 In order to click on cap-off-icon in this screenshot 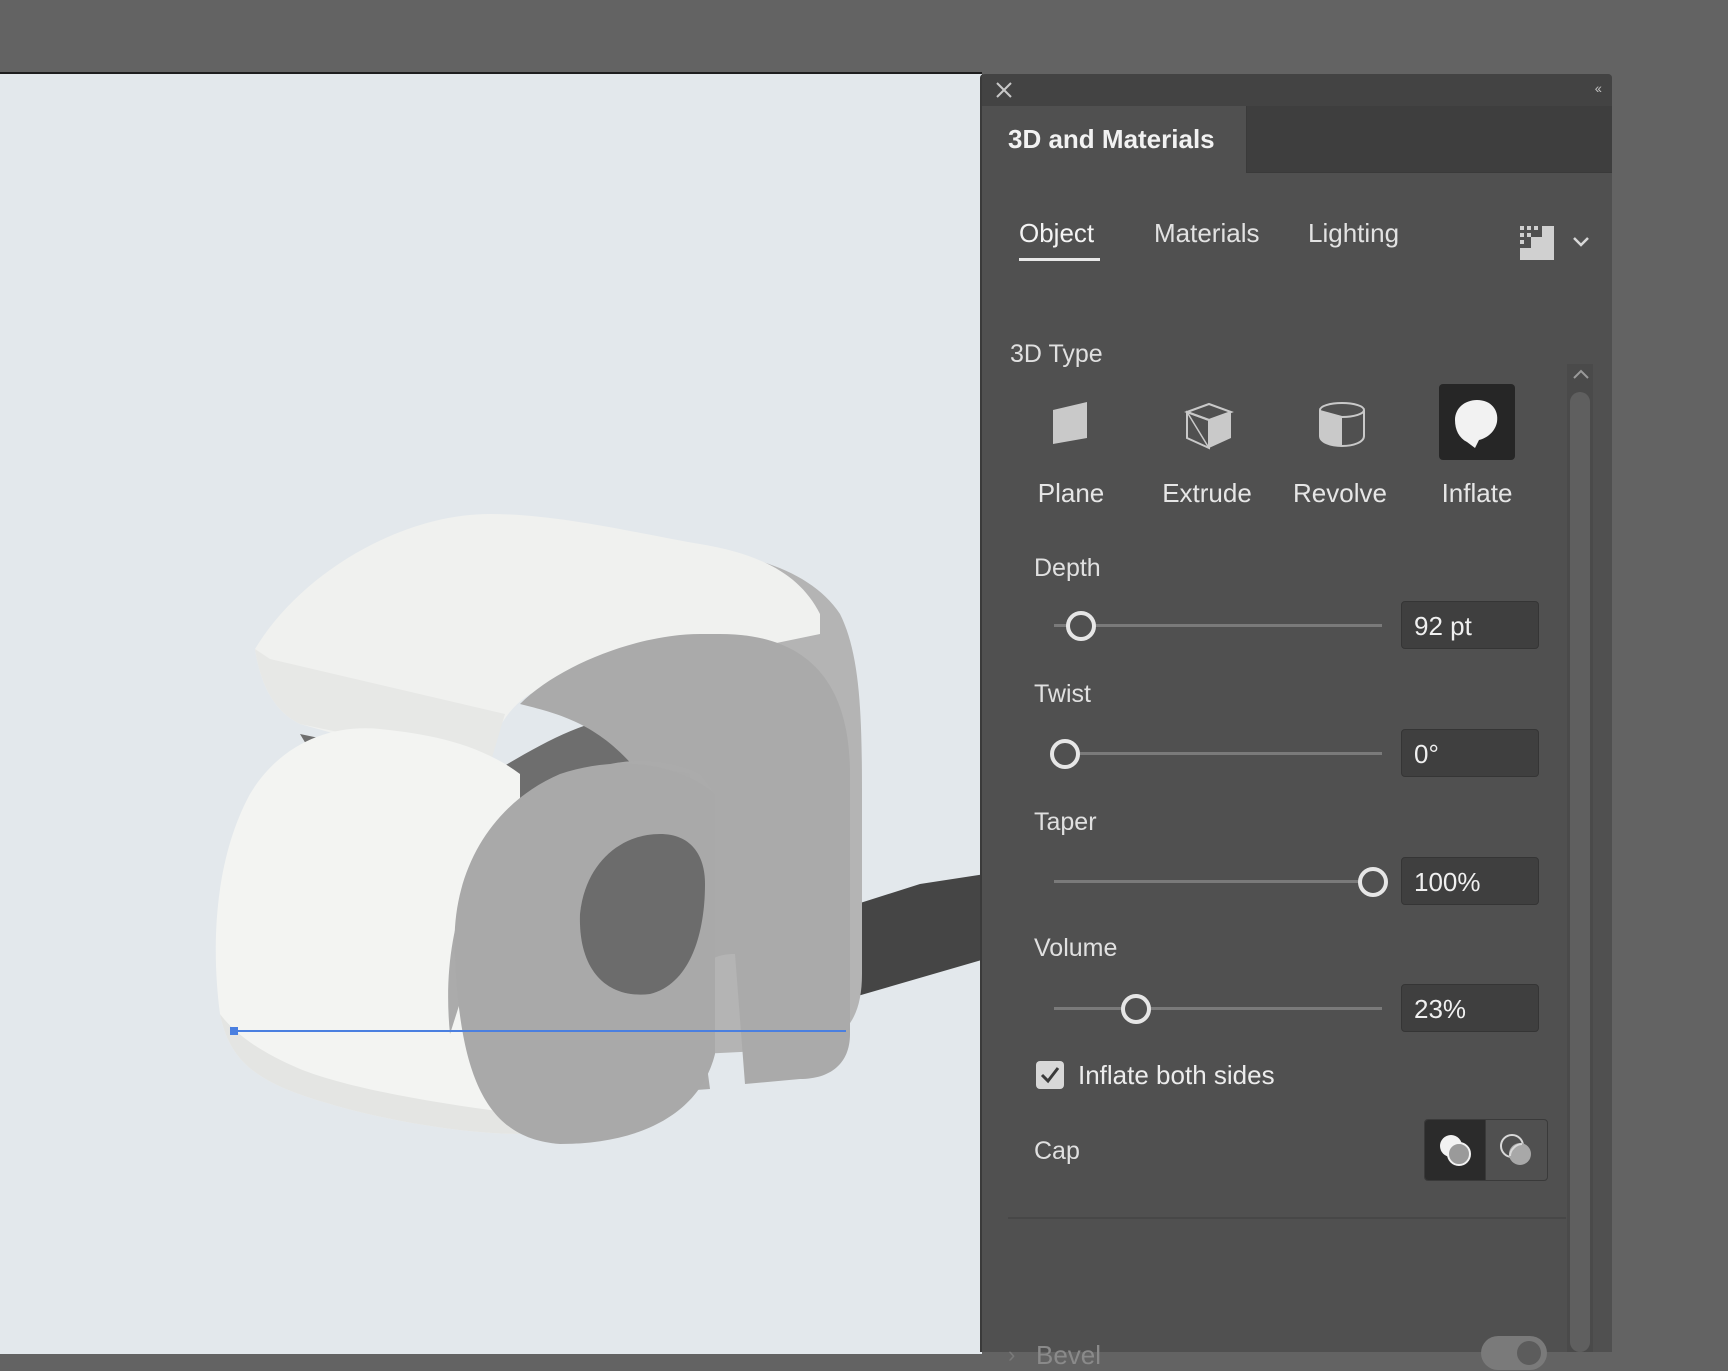, I will do `click(1515, 1149)`.